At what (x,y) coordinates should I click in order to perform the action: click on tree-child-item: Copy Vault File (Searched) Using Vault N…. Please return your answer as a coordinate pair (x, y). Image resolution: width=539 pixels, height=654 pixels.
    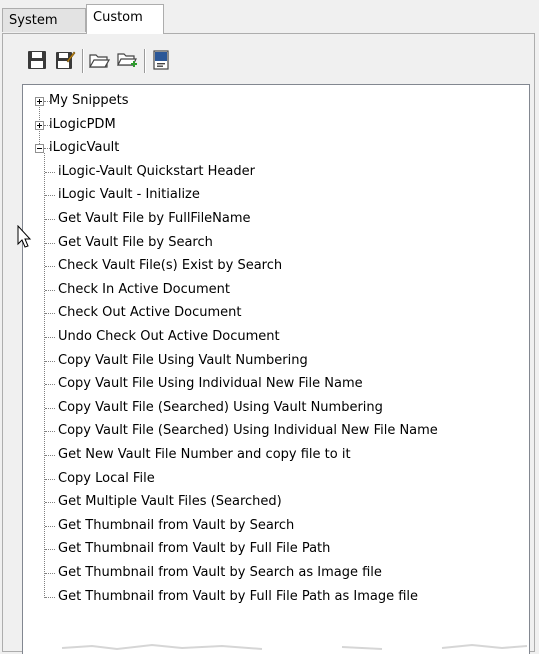
    Looking at the image, I should click on (220, 408).